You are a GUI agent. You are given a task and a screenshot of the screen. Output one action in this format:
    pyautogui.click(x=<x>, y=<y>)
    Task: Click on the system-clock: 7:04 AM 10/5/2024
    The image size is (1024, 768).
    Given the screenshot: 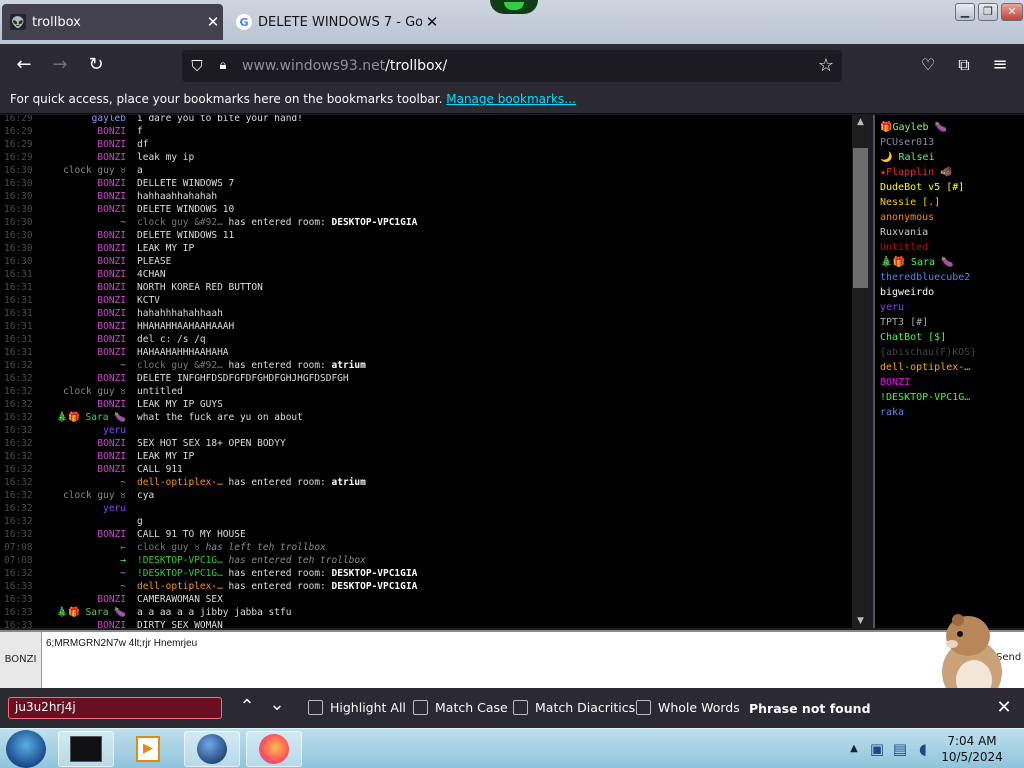 What is the action you would take?
    pyautogui.click(x=972, y=749)
    